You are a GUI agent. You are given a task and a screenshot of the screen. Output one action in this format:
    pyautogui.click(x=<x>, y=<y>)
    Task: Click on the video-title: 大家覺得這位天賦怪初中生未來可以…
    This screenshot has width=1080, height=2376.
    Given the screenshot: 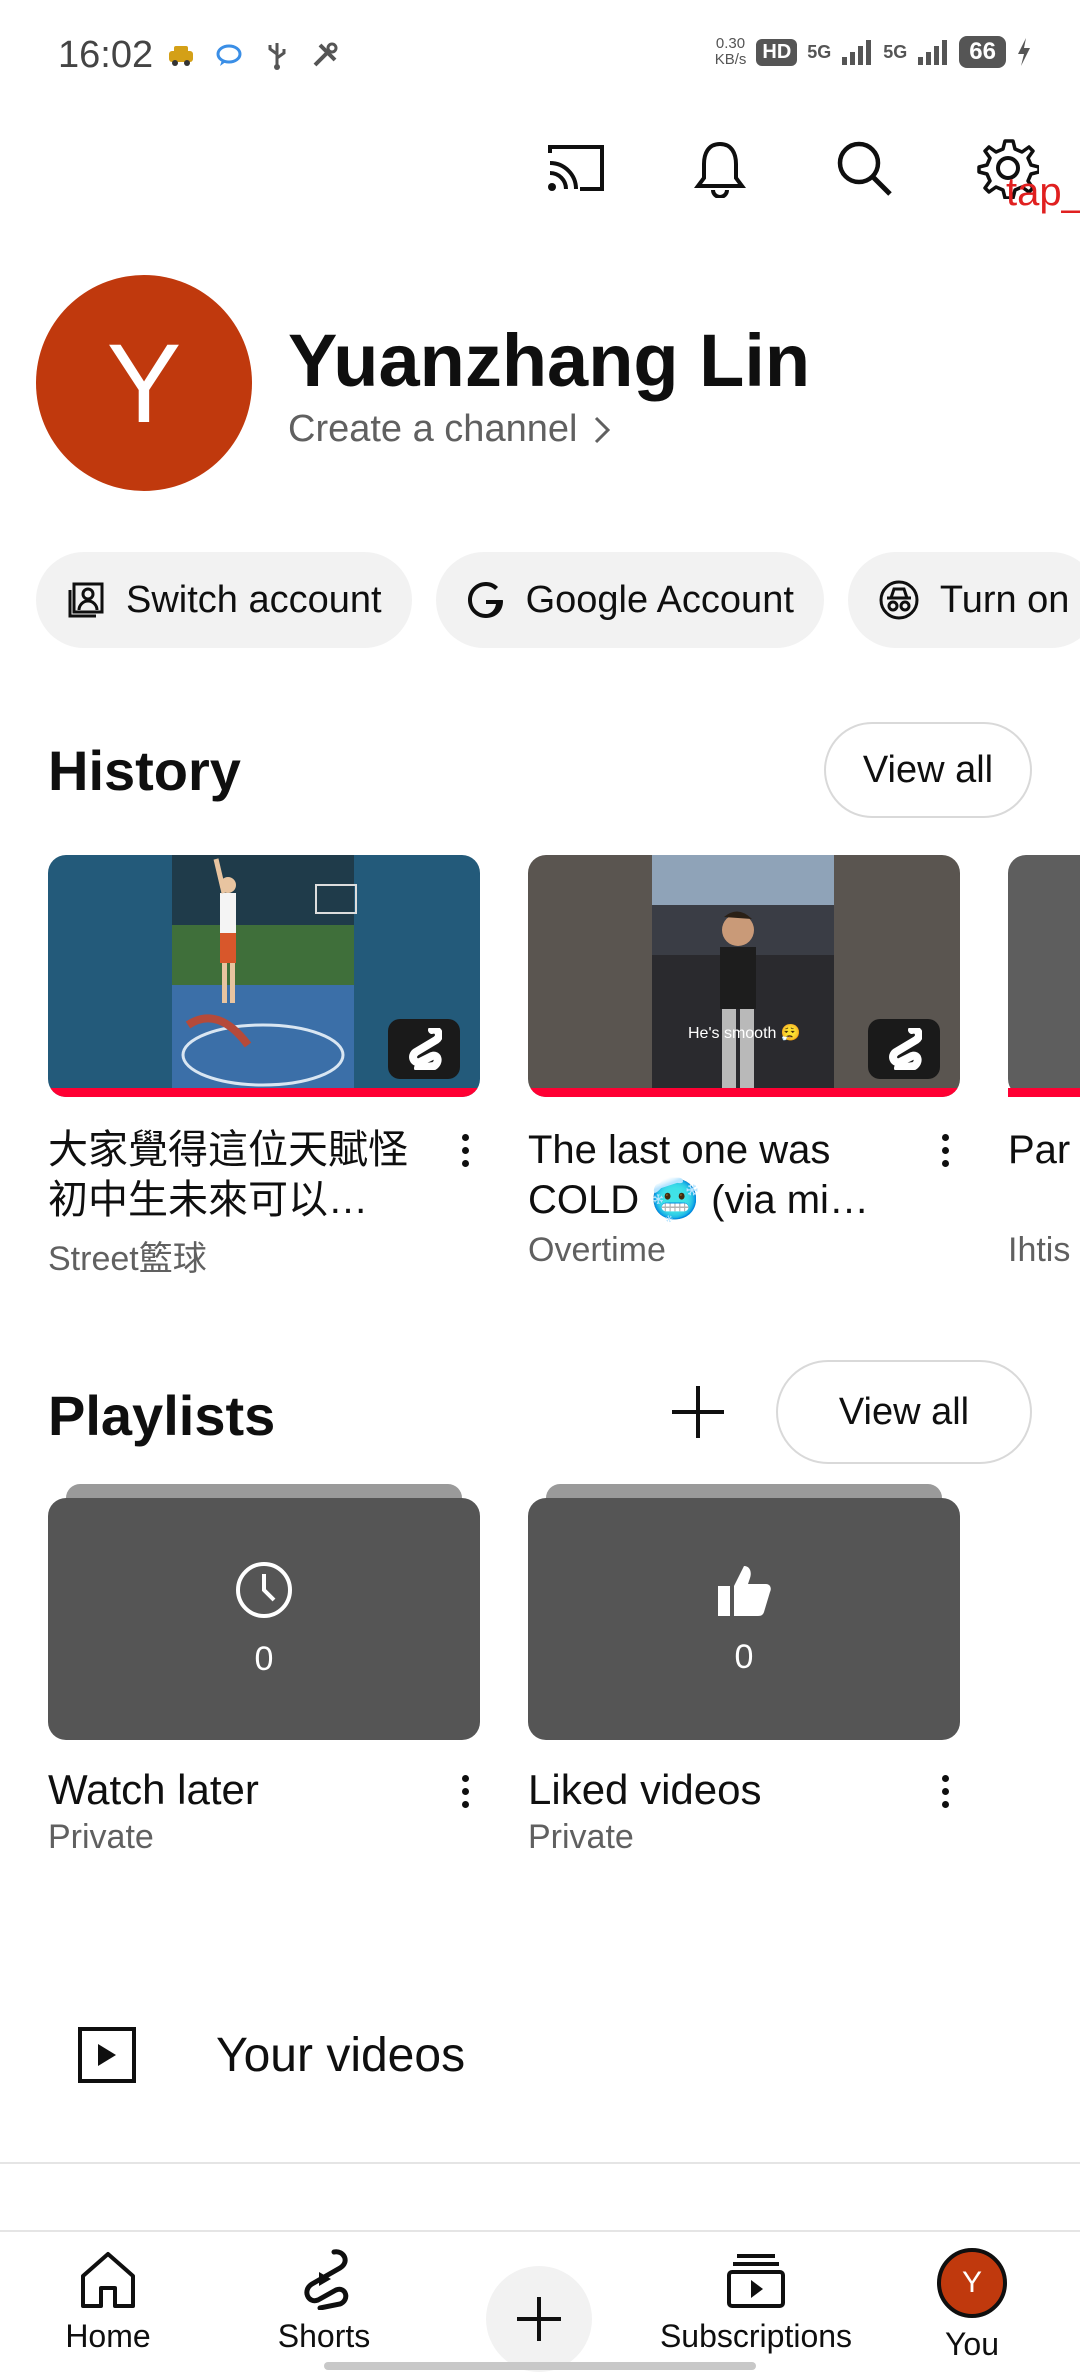 What is the action you would take?
    pyautogui.click(x=228, y=1175)
    